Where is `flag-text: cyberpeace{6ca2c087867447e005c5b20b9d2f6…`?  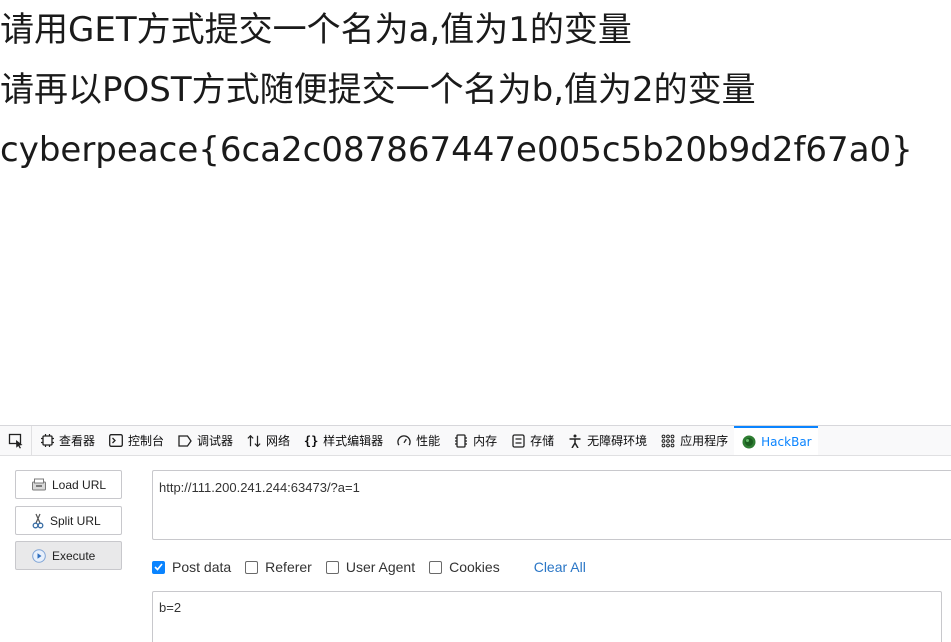
flag-text: cyberpeace{6ca2c087867447e005c5b20b9d2f6… is located at coordinates (456, 150).